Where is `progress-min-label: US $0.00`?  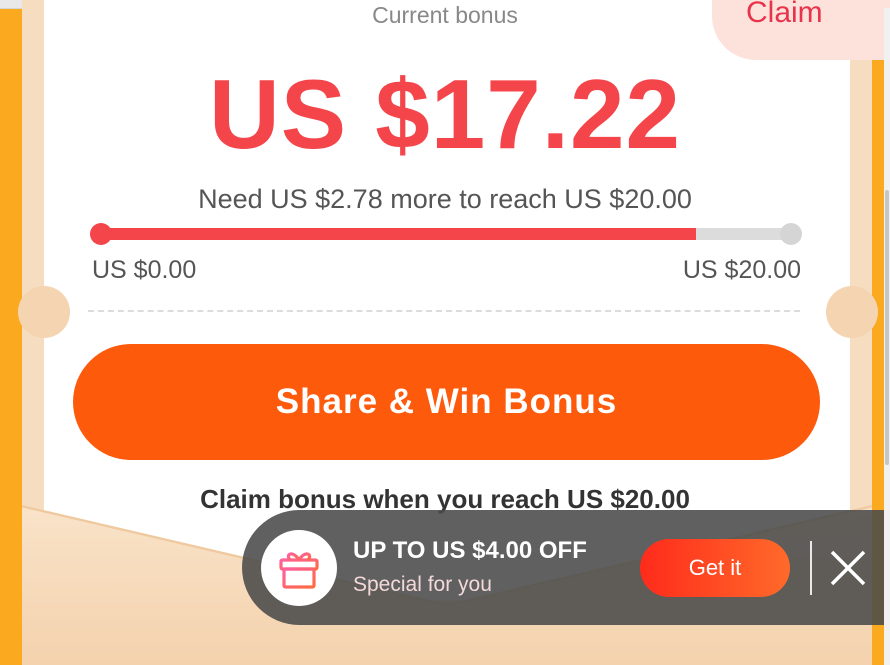
progress-min-label: US $0.00 is located at coordinates (144, 270).